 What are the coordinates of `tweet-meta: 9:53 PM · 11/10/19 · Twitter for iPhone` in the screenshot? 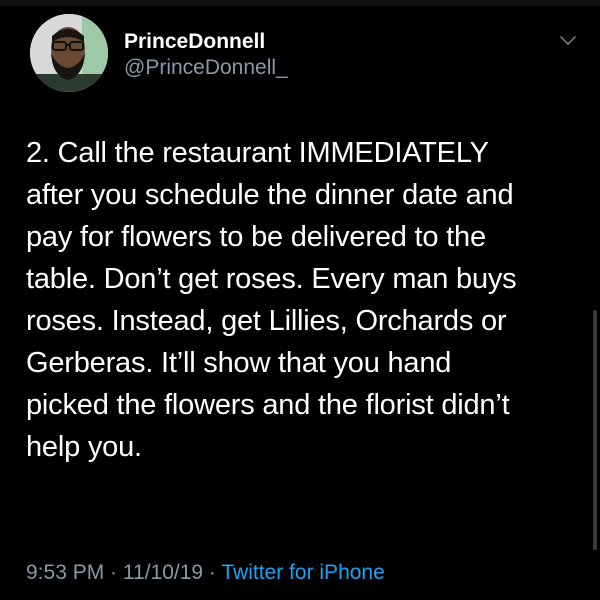 It's located at (205, 573).